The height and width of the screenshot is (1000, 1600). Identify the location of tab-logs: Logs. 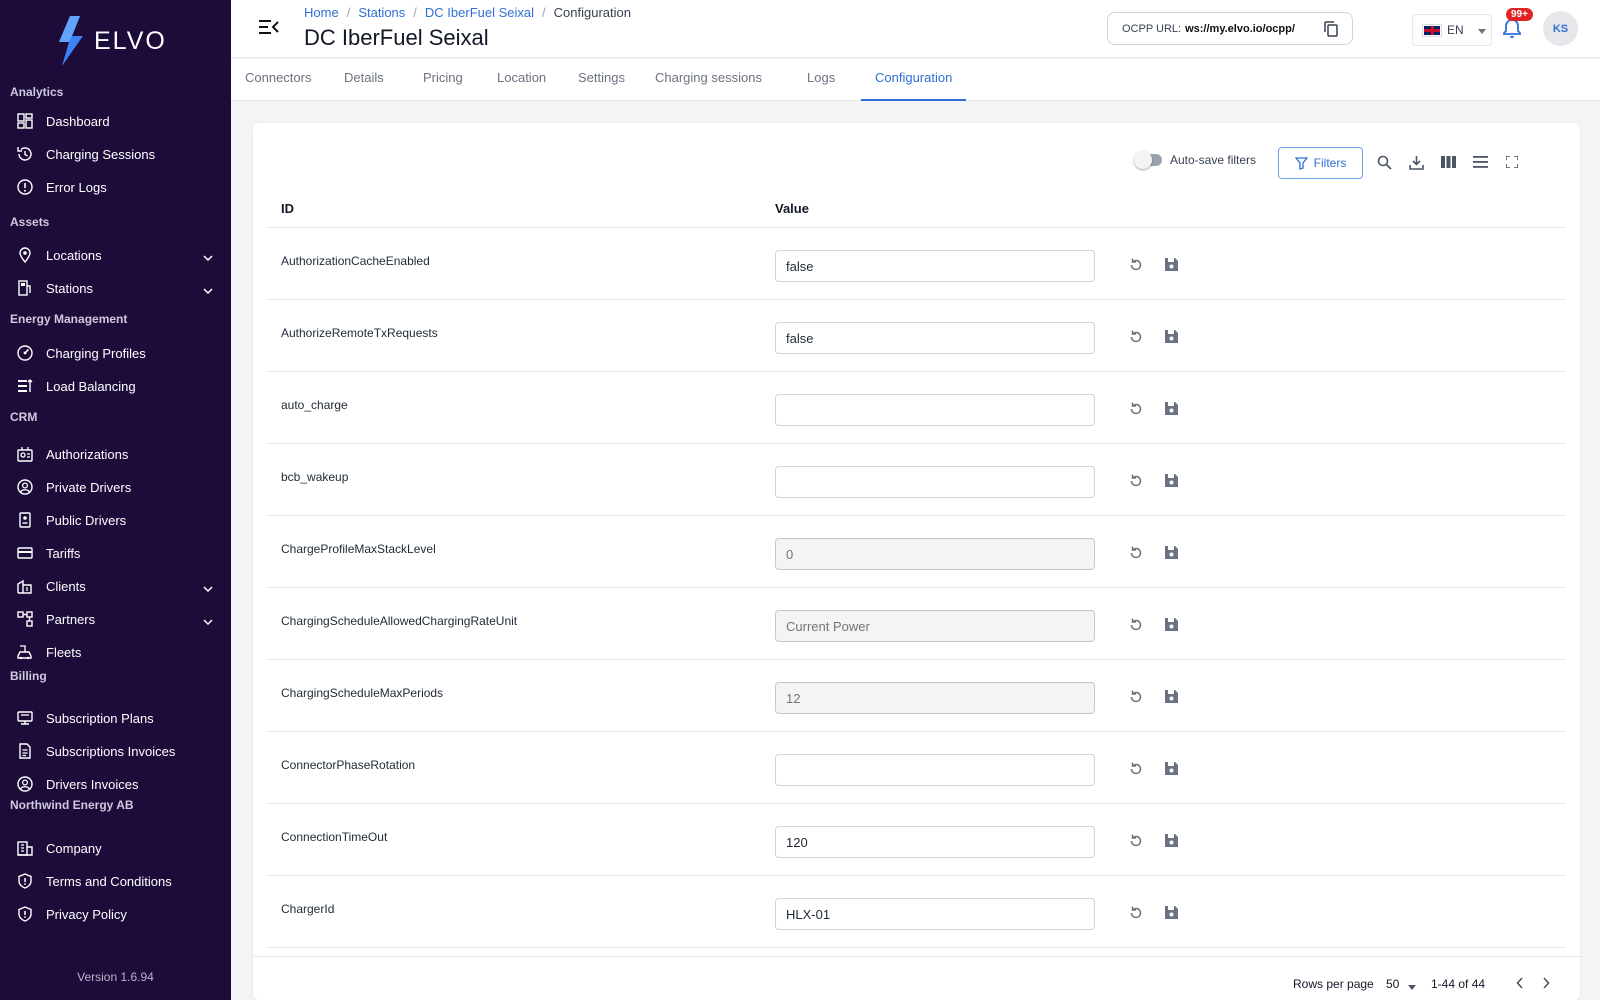
(821, 80).